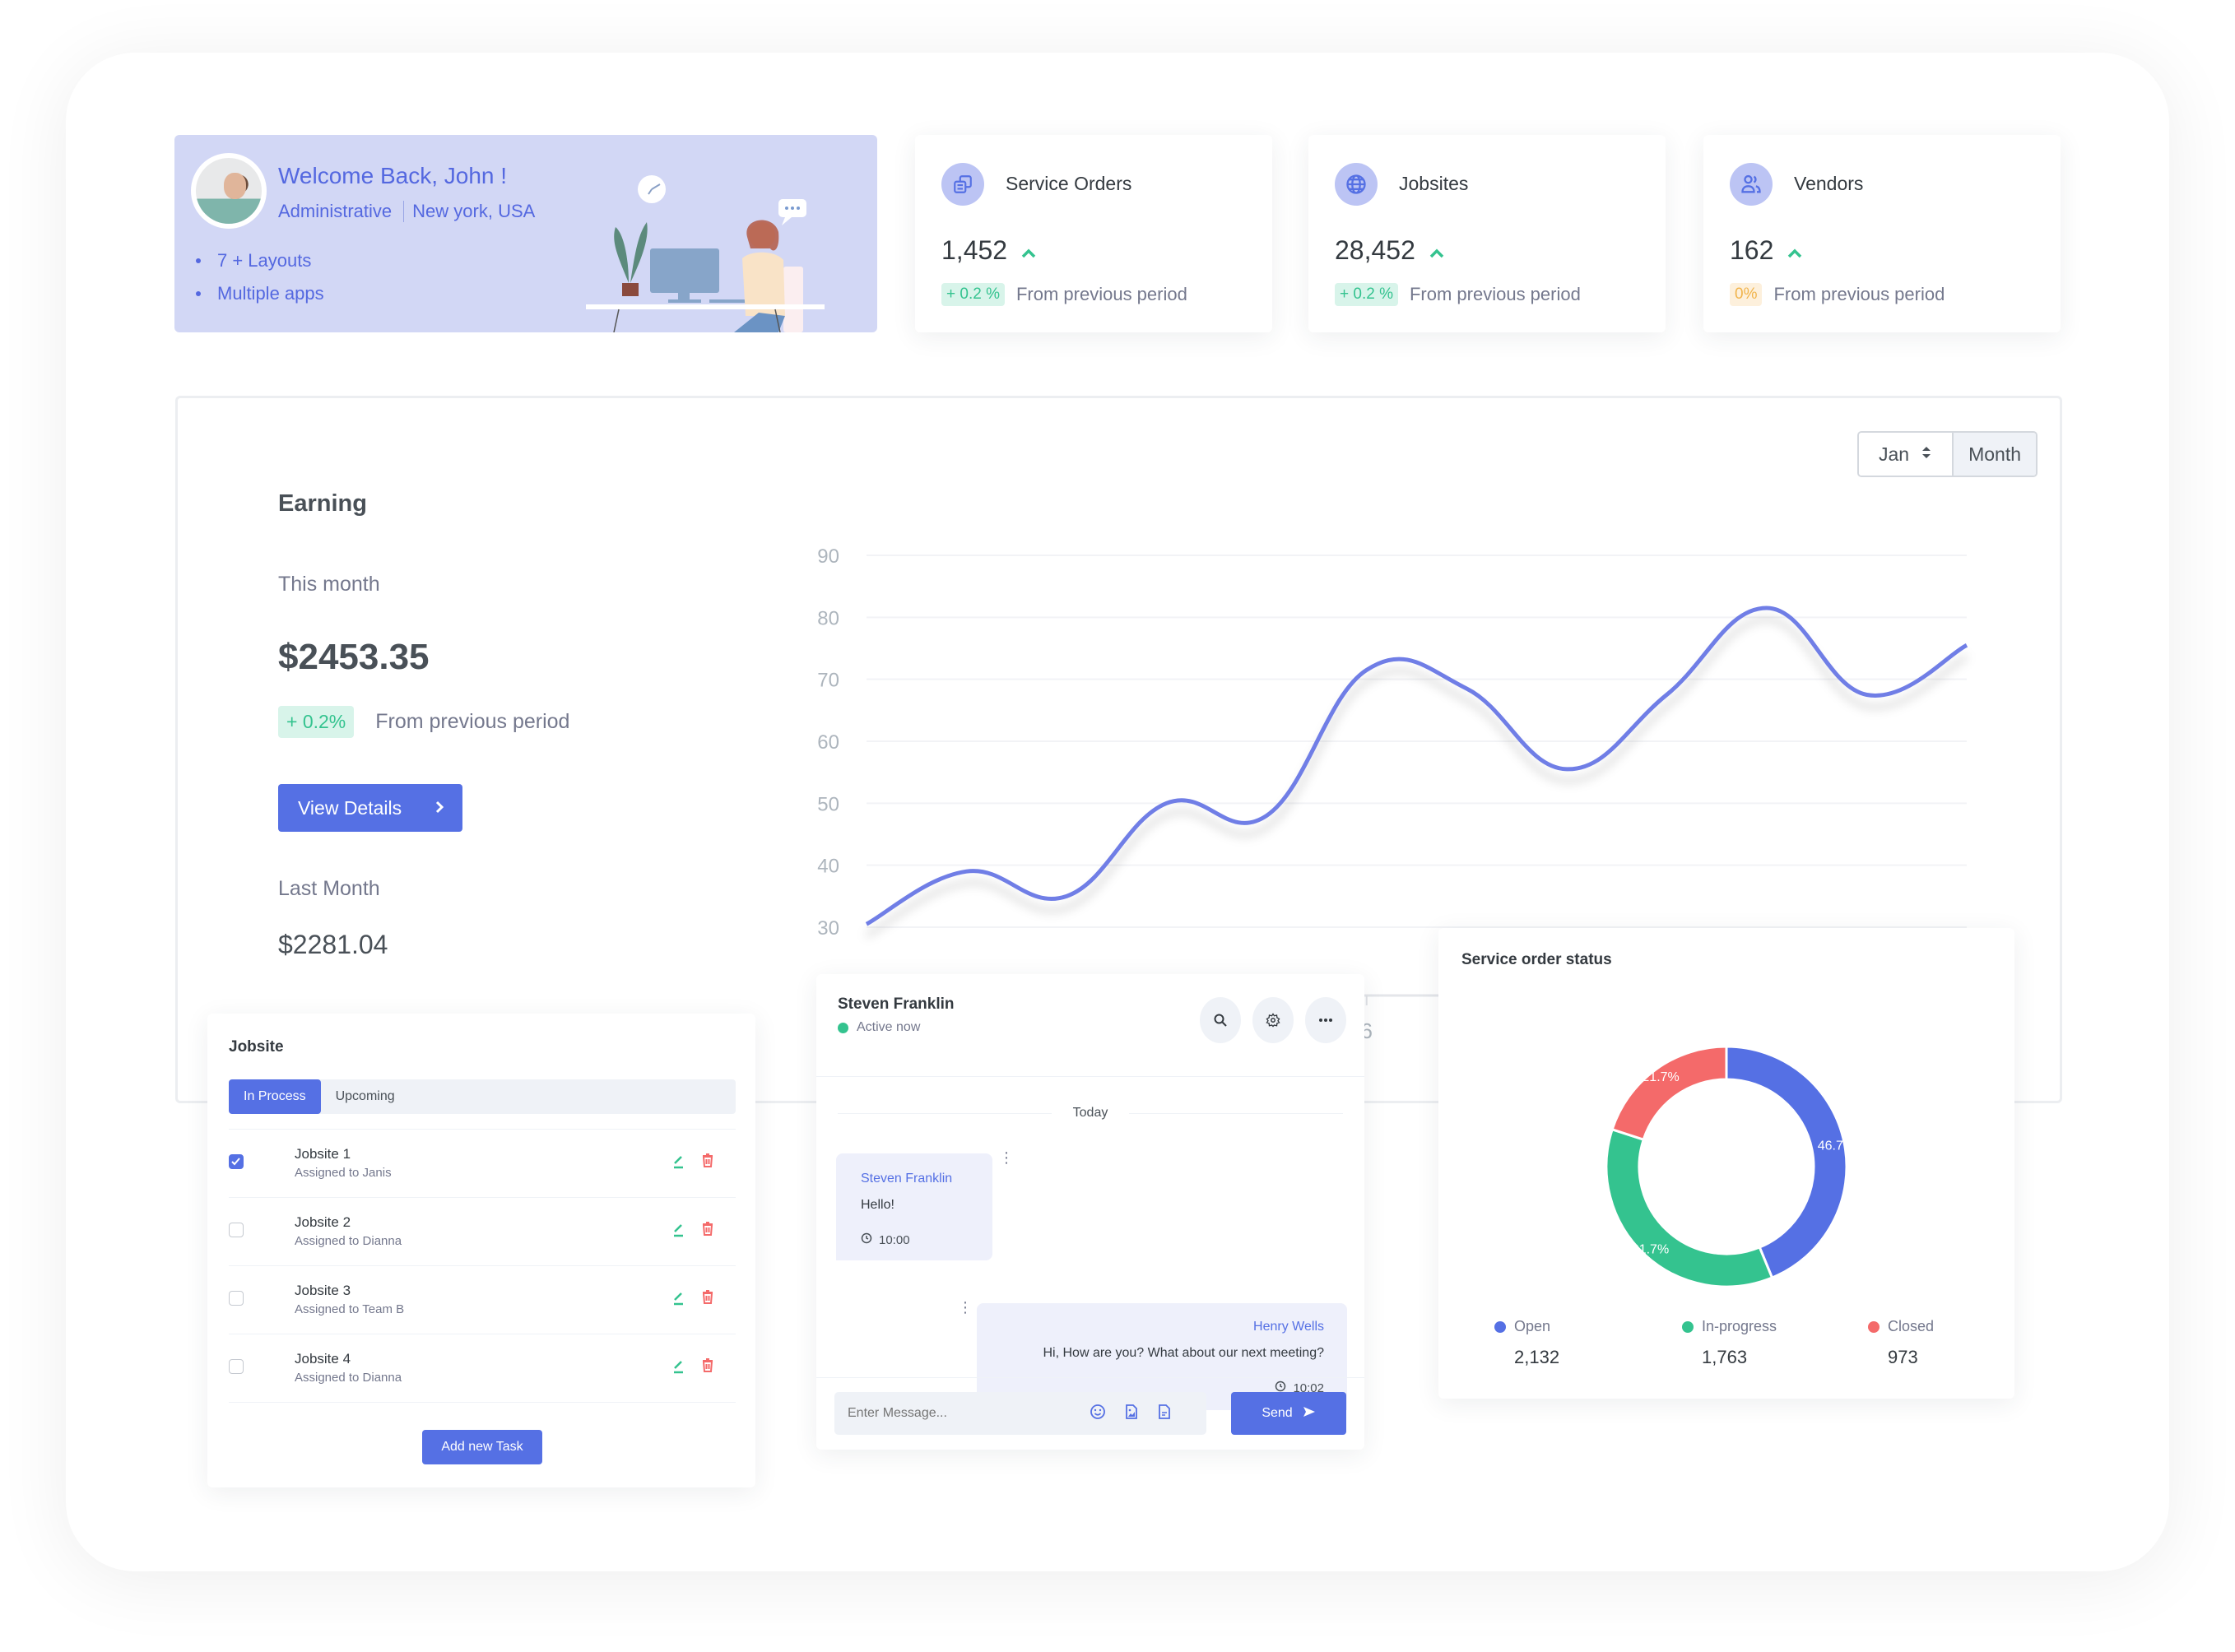 The width and height of the screenshot is (2235, 1652). Describe the element at coordinates (1309, 1414) in the screenshot. I see `send-icon` at that location.